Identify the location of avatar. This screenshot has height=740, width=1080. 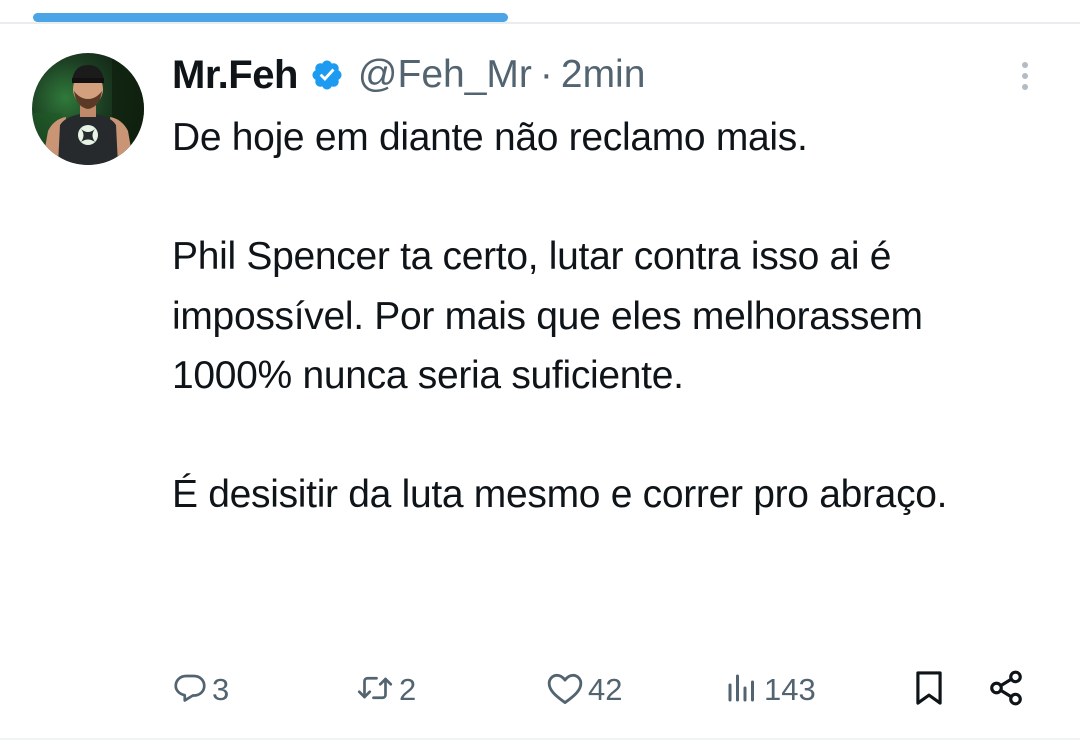
(88, 109).